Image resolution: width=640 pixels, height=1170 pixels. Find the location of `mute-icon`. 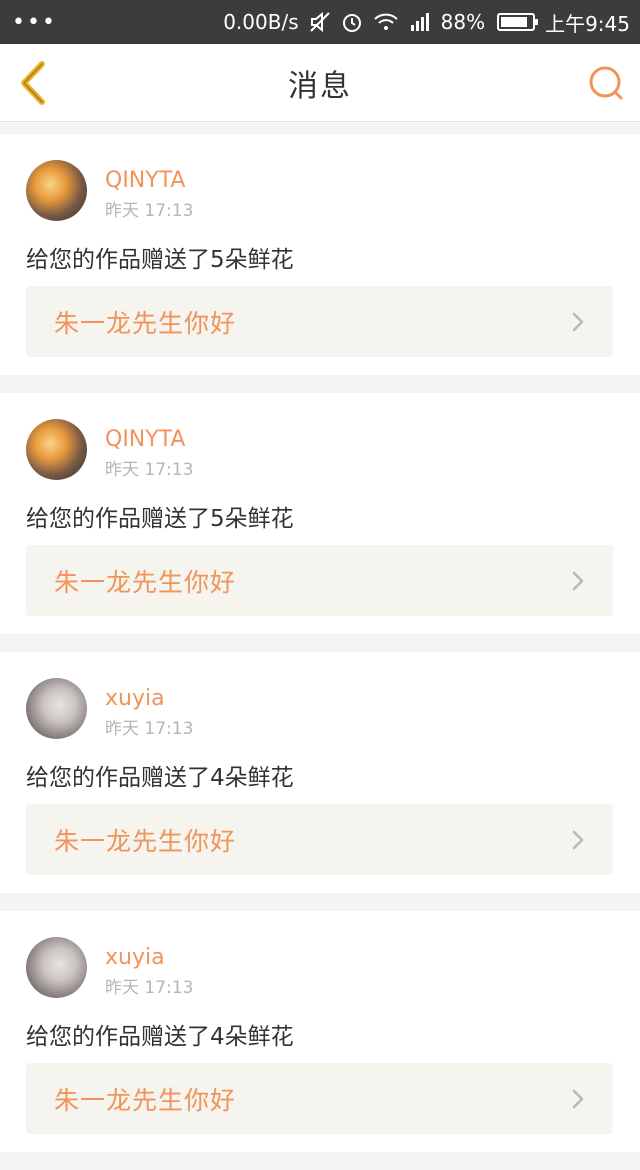

mute-icon is located at coordinates (320, 22).